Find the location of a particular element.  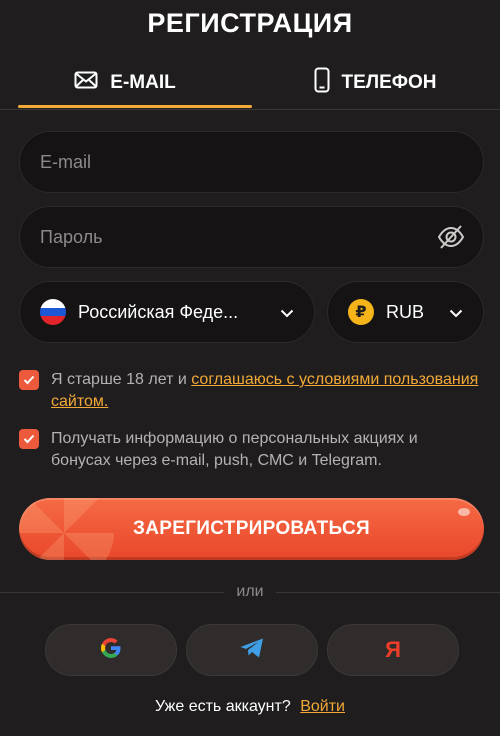

google-login-button is located at coordinates (111, 650).